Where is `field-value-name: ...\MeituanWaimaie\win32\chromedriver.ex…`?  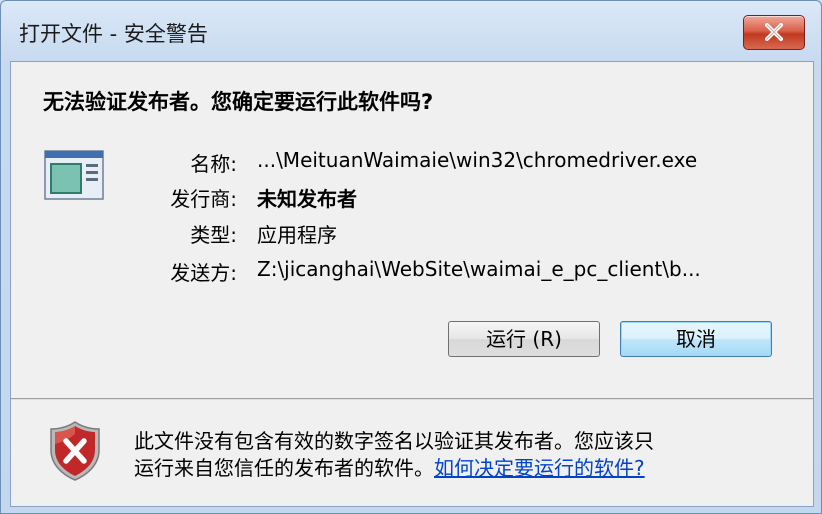 field-value-name: ...\MeituanWaimaie\win32\chromedriver.ex… is located at coordinates (477, 160).